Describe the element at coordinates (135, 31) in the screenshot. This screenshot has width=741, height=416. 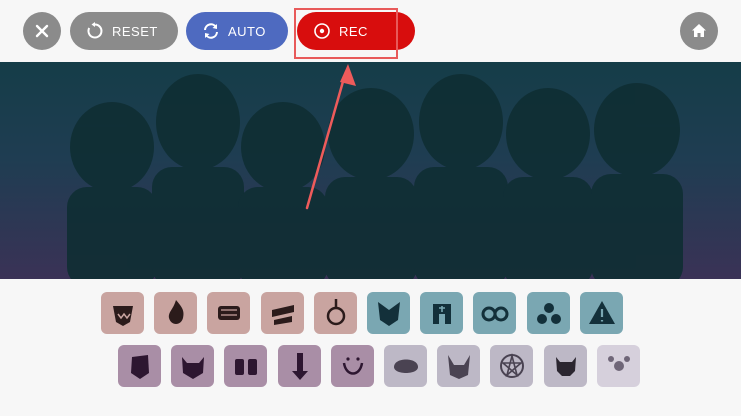
I see `reset-label: RESET` at that location.